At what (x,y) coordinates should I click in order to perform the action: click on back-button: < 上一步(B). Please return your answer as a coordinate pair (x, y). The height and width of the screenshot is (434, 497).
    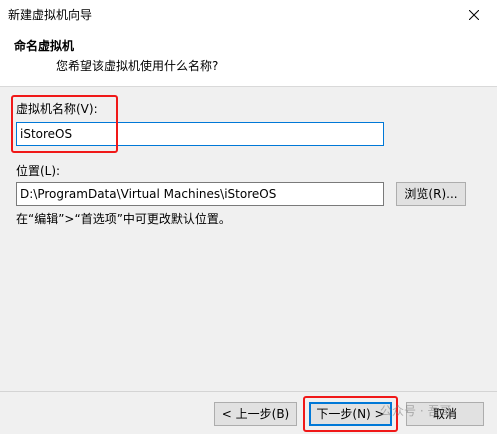
    Looking at the image, I should click on (255, 414).